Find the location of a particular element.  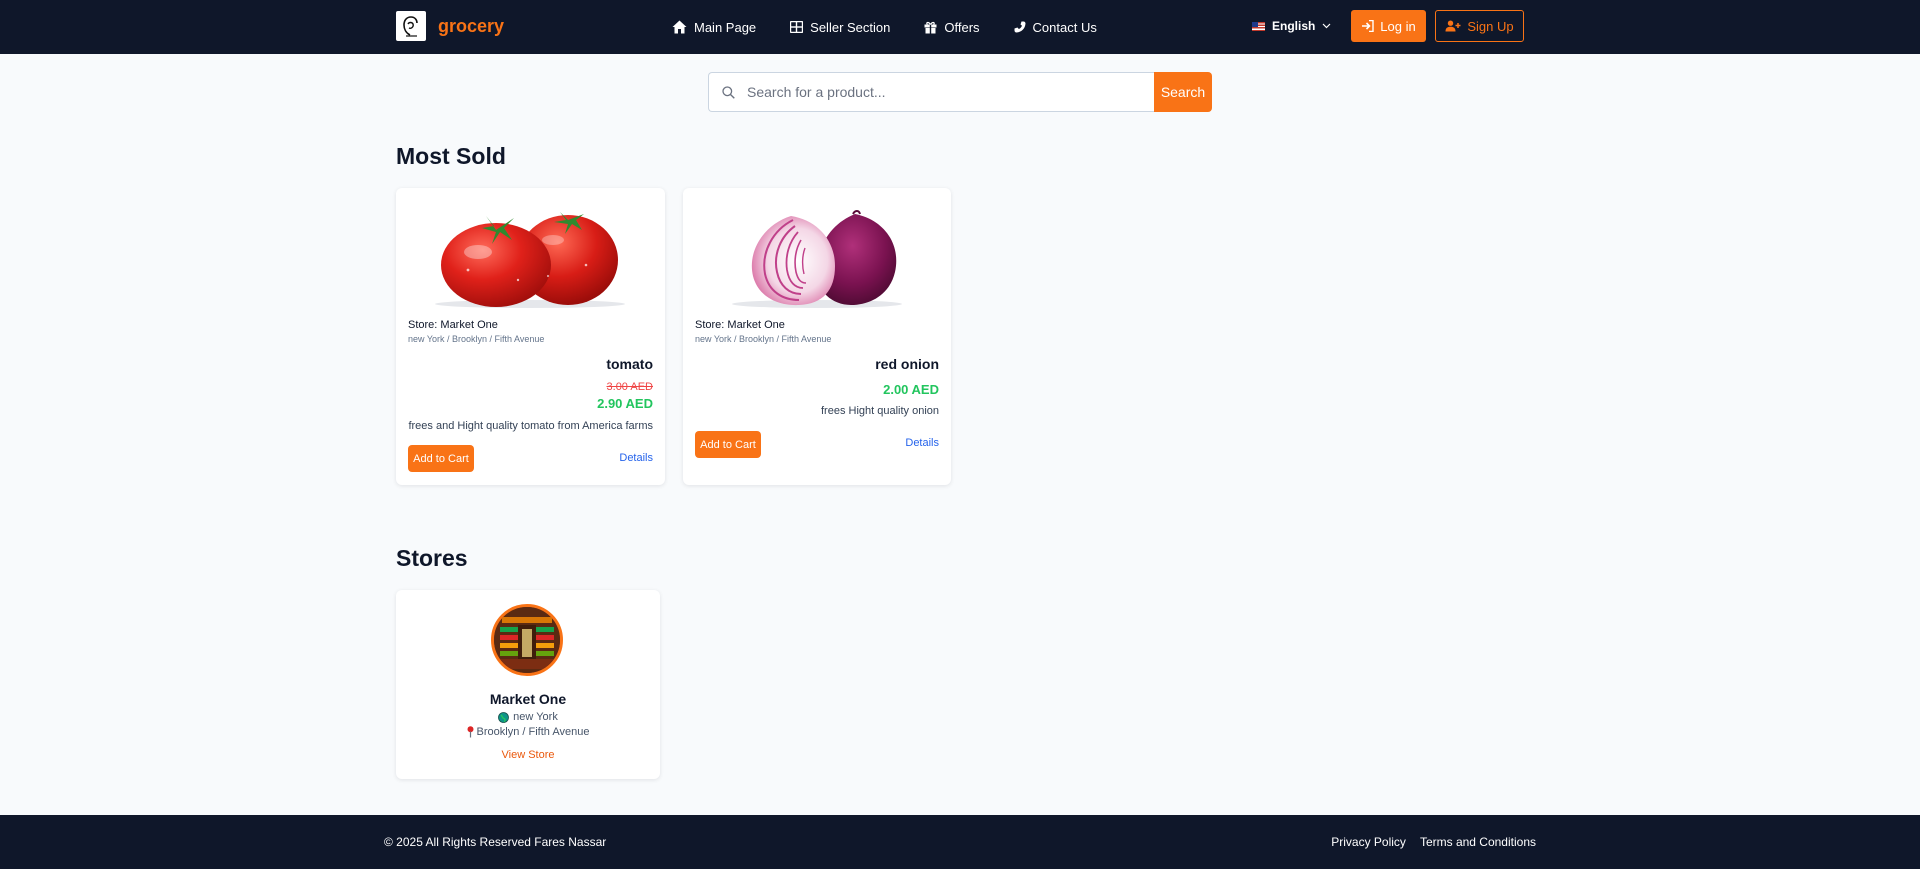

signup-button: Sign Up is located at coordinates (1479, 26).